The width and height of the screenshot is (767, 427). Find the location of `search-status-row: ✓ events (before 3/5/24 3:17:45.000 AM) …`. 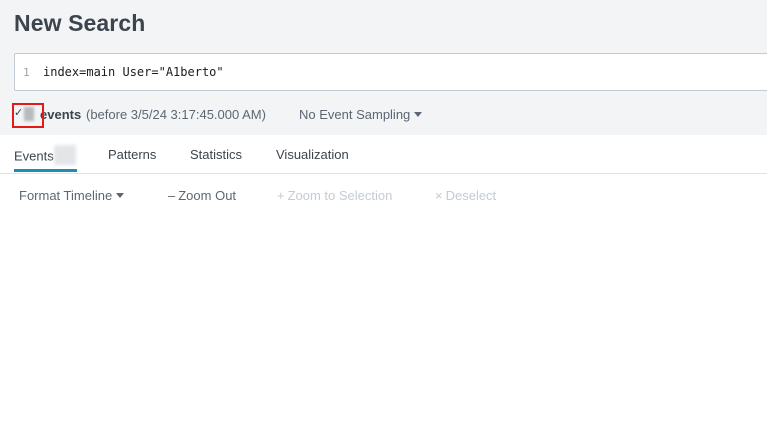

search-status-row: ✓ events (before 3/5/24 3:17:45.000 AM) … is located at coordinates (383, 114).